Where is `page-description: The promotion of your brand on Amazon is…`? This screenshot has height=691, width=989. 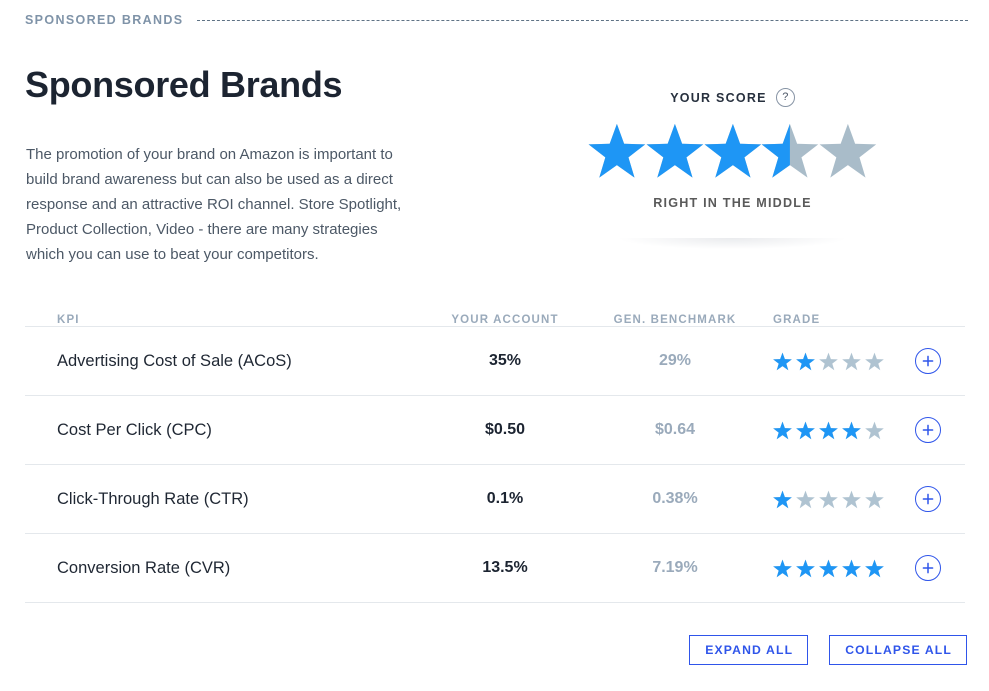 page-description: The promotion of your brand on Amazon is… is located at coordinates (214, 204).